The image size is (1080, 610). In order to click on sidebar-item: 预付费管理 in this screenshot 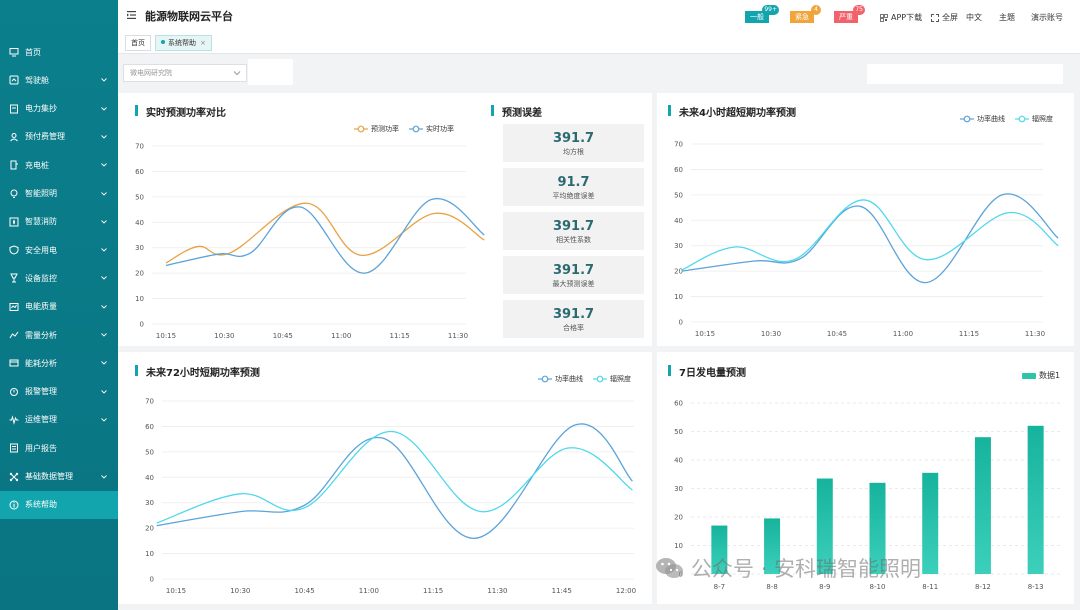, I will do `click(59, 137)`.